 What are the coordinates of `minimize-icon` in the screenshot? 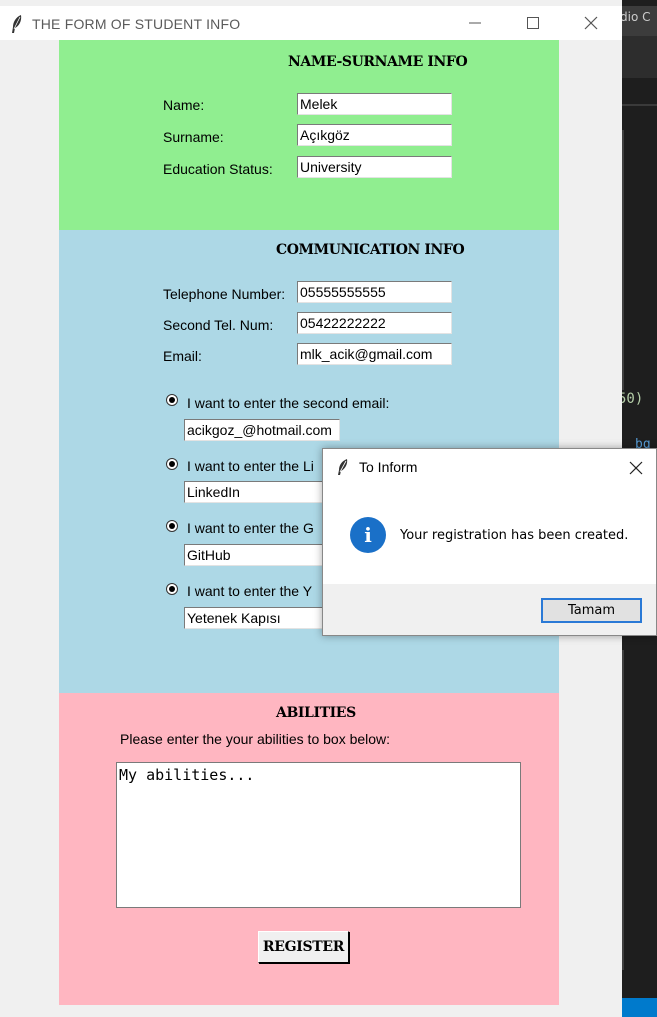 It's located at (475, 23).